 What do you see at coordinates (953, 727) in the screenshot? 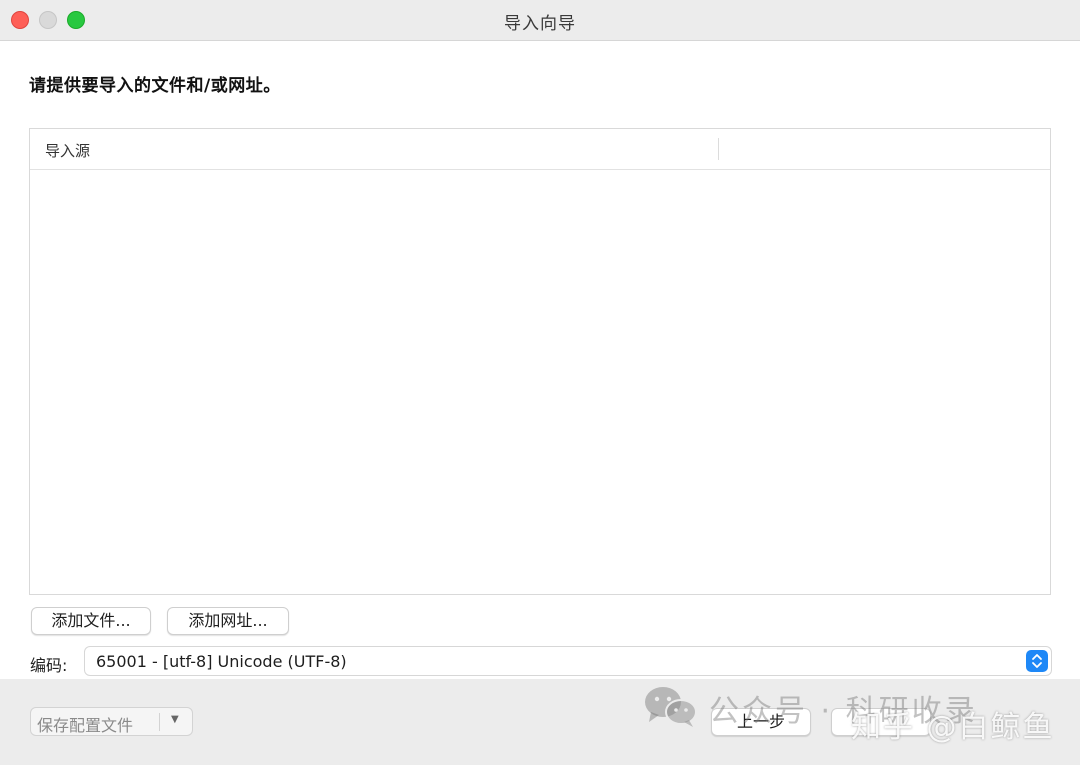
I see `zhihu-watermark: 知乎 @白鲸鱼` at bounding box center [953, 727].